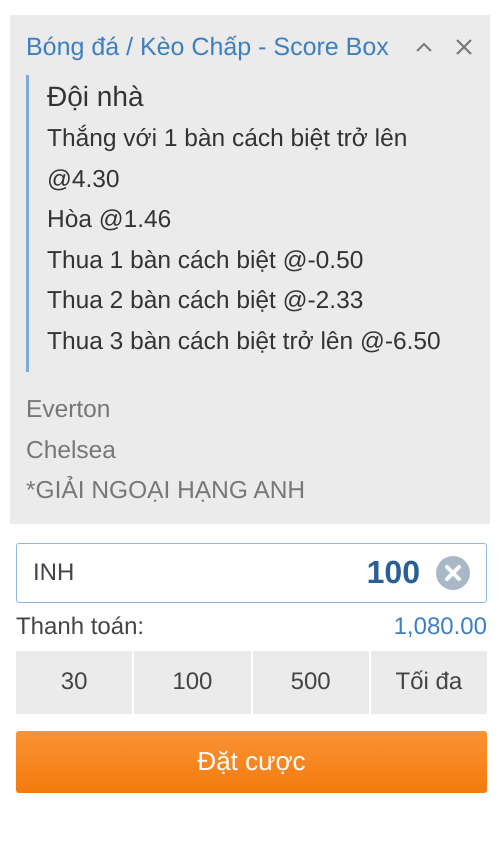 The width and height of the screenshot is (500, 857). I want to click on currency-label: INH, so click(53, 572).